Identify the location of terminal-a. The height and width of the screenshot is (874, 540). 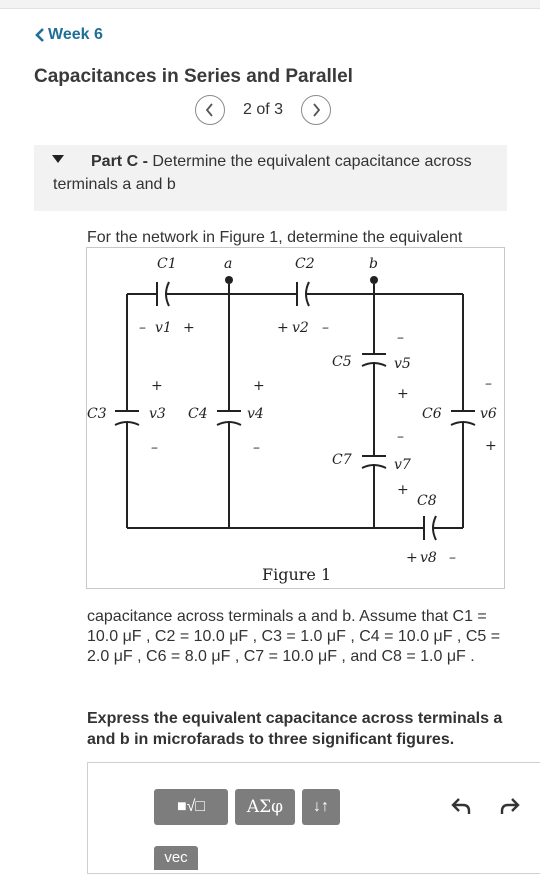
(229, 280).